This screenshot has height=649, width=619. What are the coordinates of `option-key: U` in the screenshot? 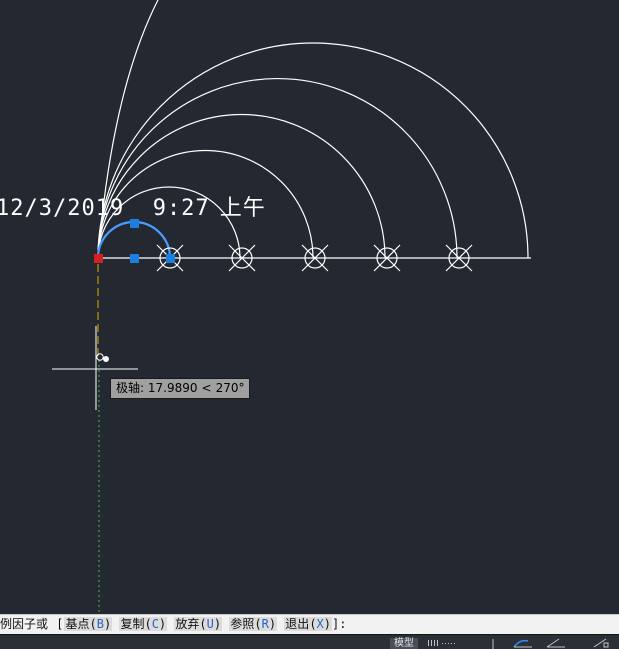 It's located at (210, 624).